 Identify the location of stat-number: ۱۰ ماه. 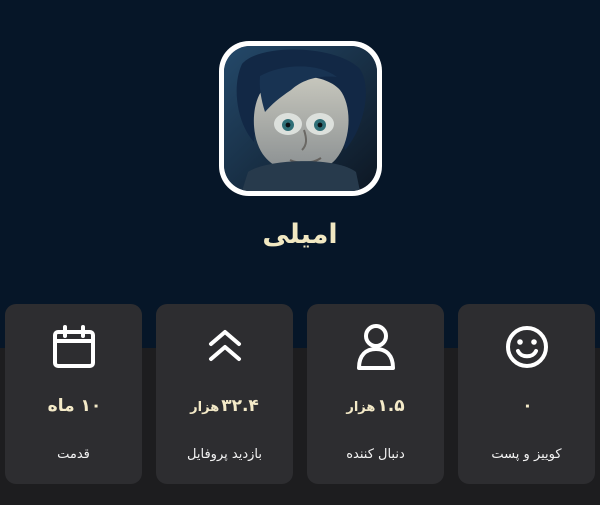
(74, 406).